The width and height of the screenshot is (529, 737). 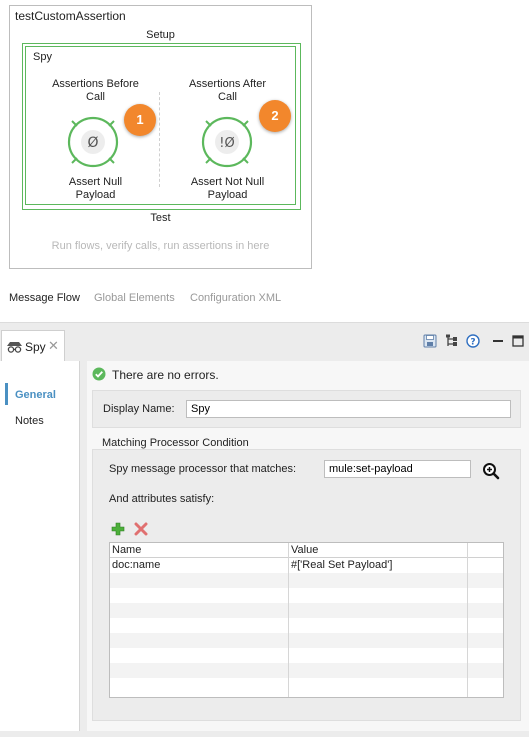 What do you see at coordinates (99, 374) in the screenshot?
I see `check-icon` at bounding box center [99, 374].